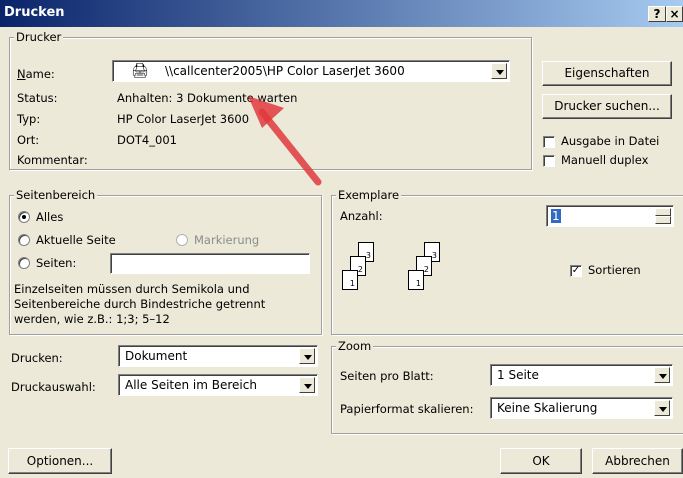 The width and height of the screenshot is (683, 478). I want to click on anzahl-value: 1, so click(556, 216).